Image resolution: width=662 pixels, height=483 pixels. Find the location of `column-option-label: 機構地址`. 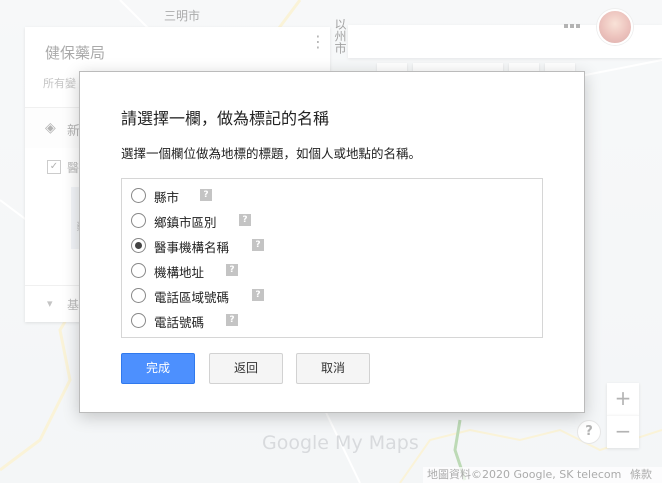

column-option-label: 機構地址 is located at coordinates (179, 272).